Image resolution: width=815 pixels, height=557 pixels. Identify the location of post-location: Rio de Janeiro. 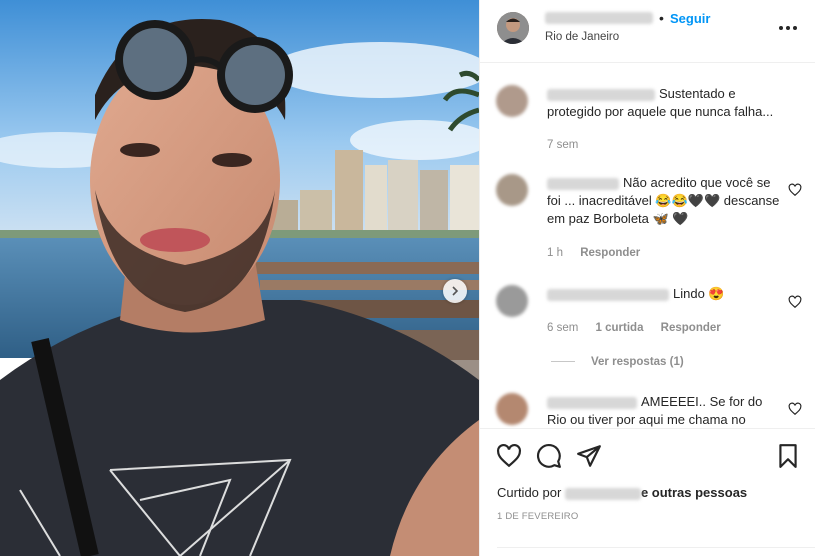
(582, 37).